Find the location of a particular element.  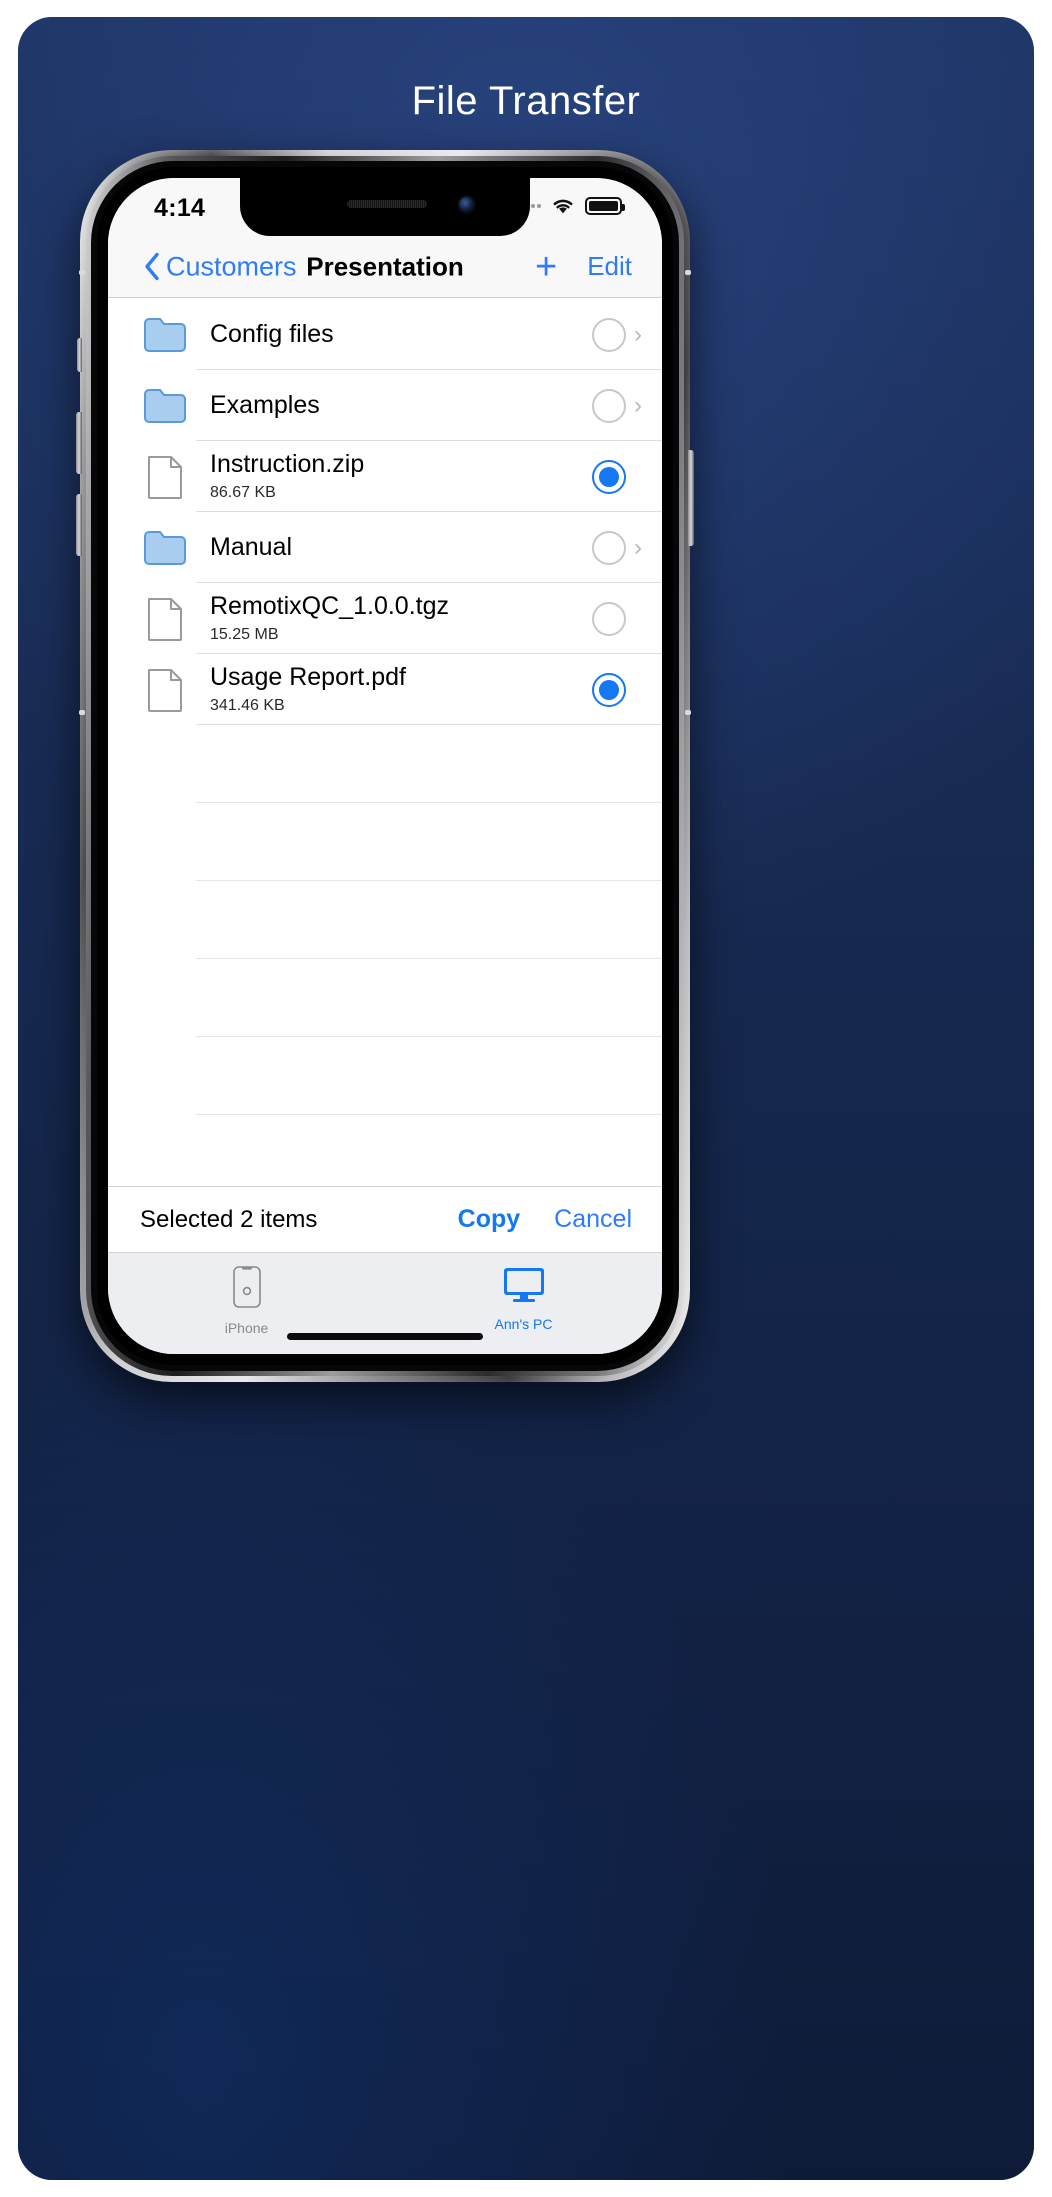

list-item: Manual › is located at coordinates (385, 547).